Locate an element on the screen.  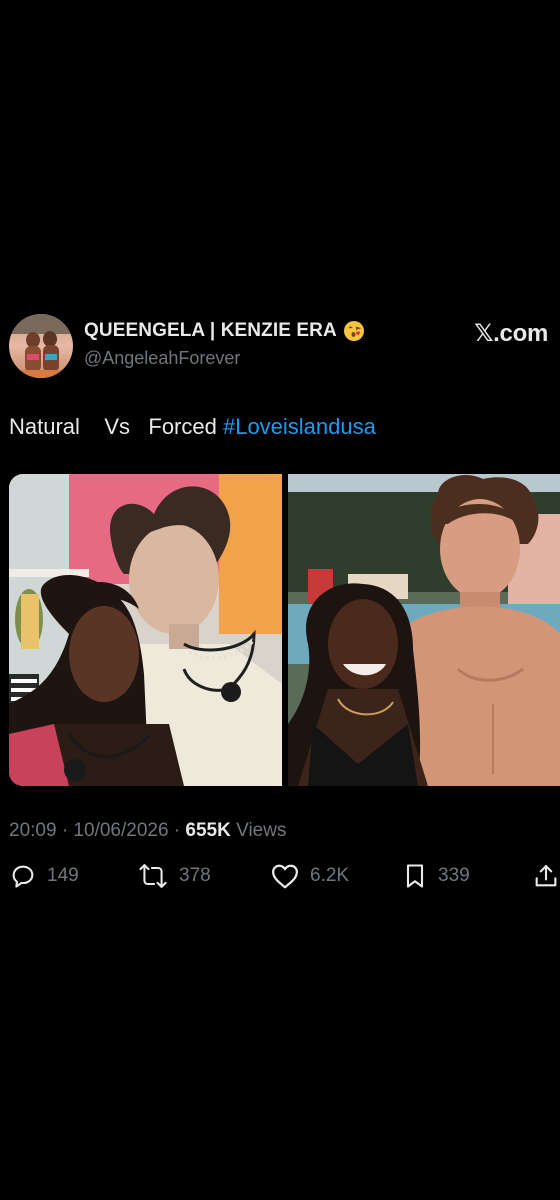
photo-couple-natural is located at coordinates (145, 630).